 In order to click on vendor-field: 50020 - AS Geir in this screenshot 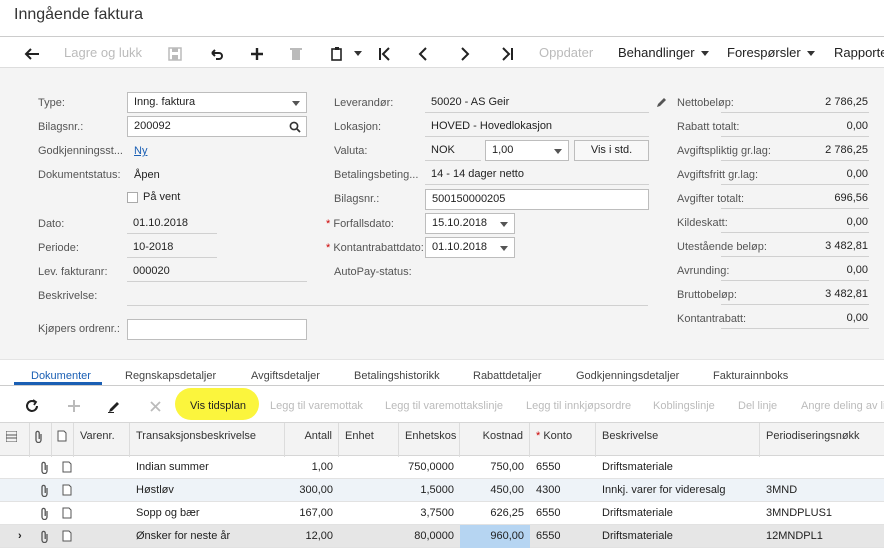, I will do `click(537, 102)`.